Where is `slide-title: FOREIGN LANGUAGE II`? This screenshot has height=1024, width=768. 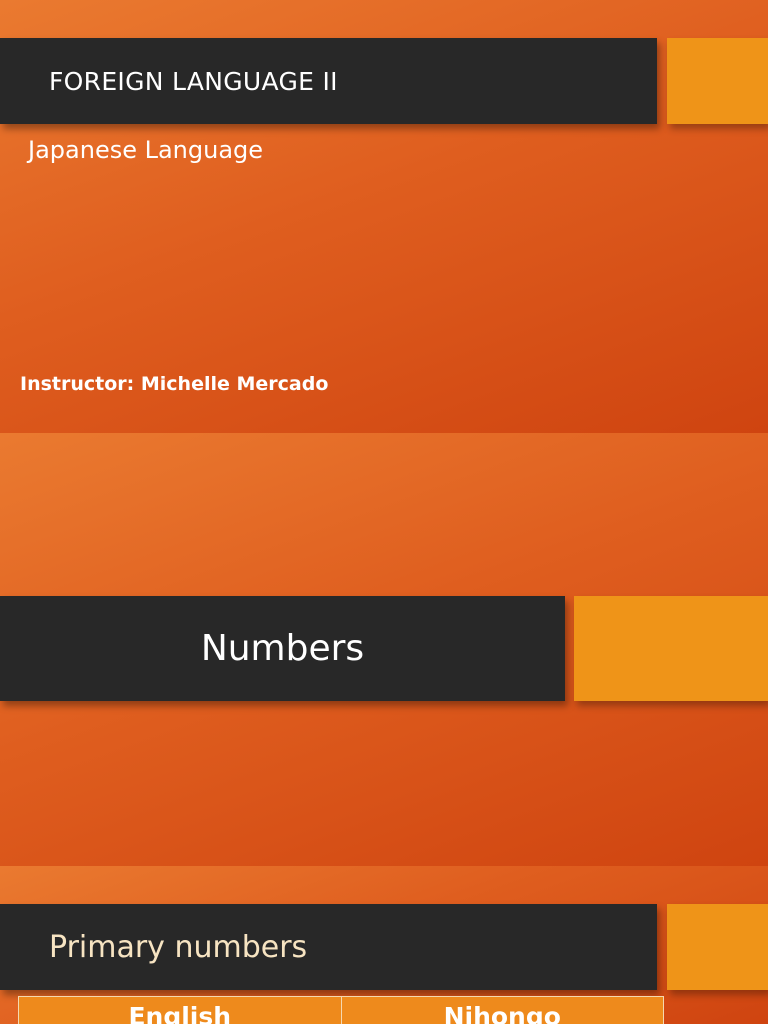
slide-title: FOREIGN LANGUAGE II is located at coordinates (193, 81).